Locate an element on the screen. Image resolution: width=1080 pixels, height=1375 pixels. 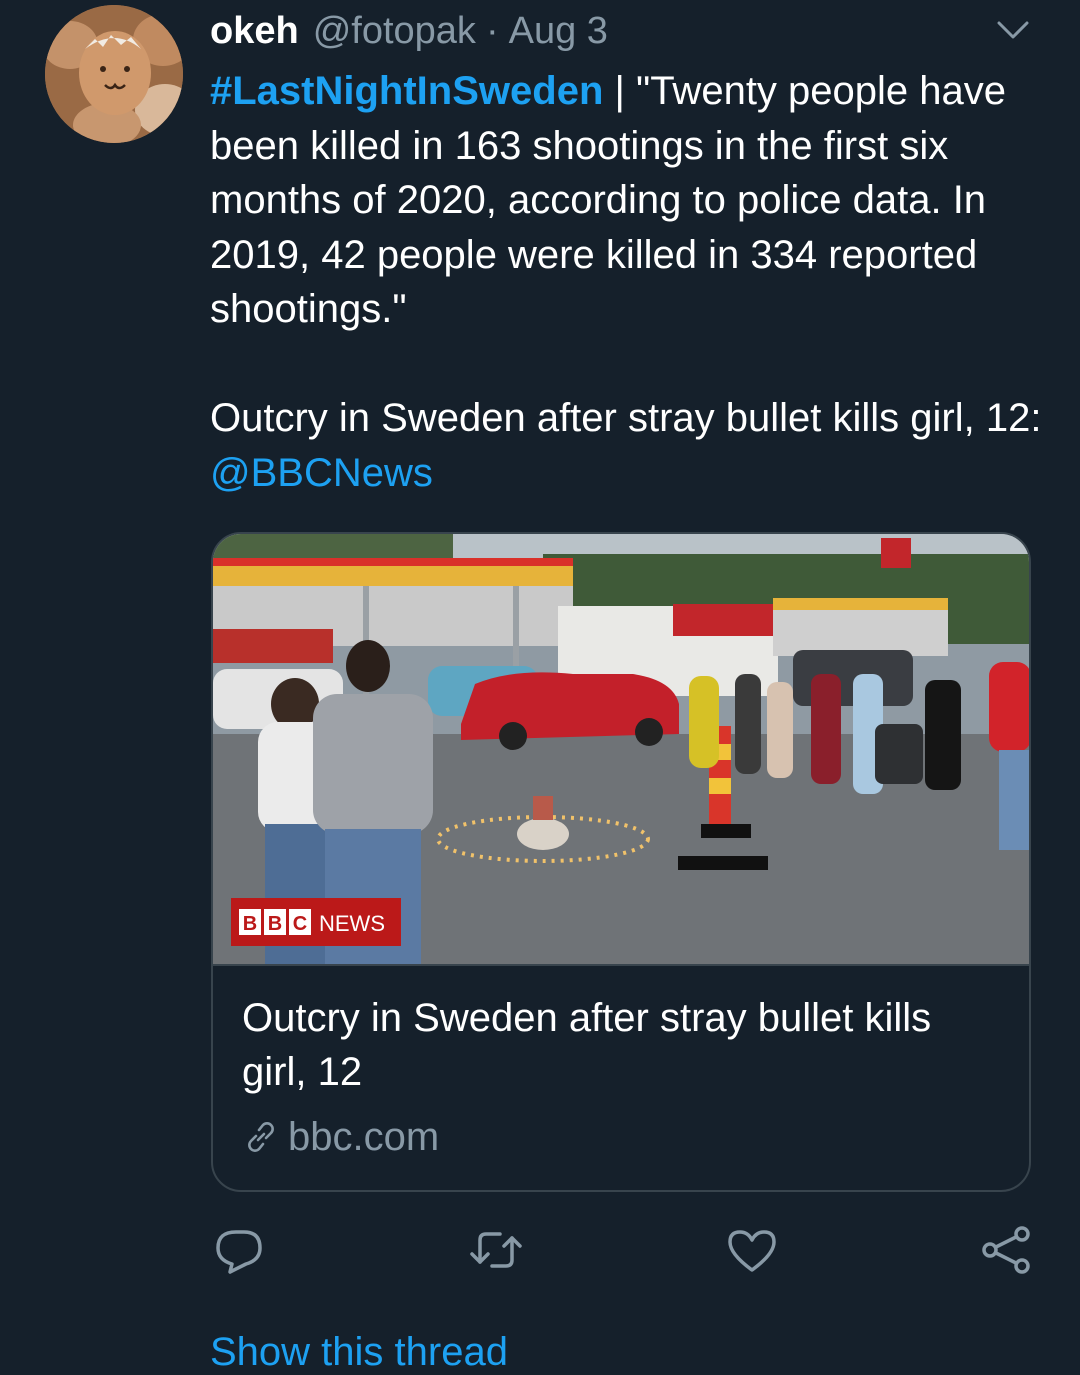
reply-icon is located at coordinates (240, 1250).